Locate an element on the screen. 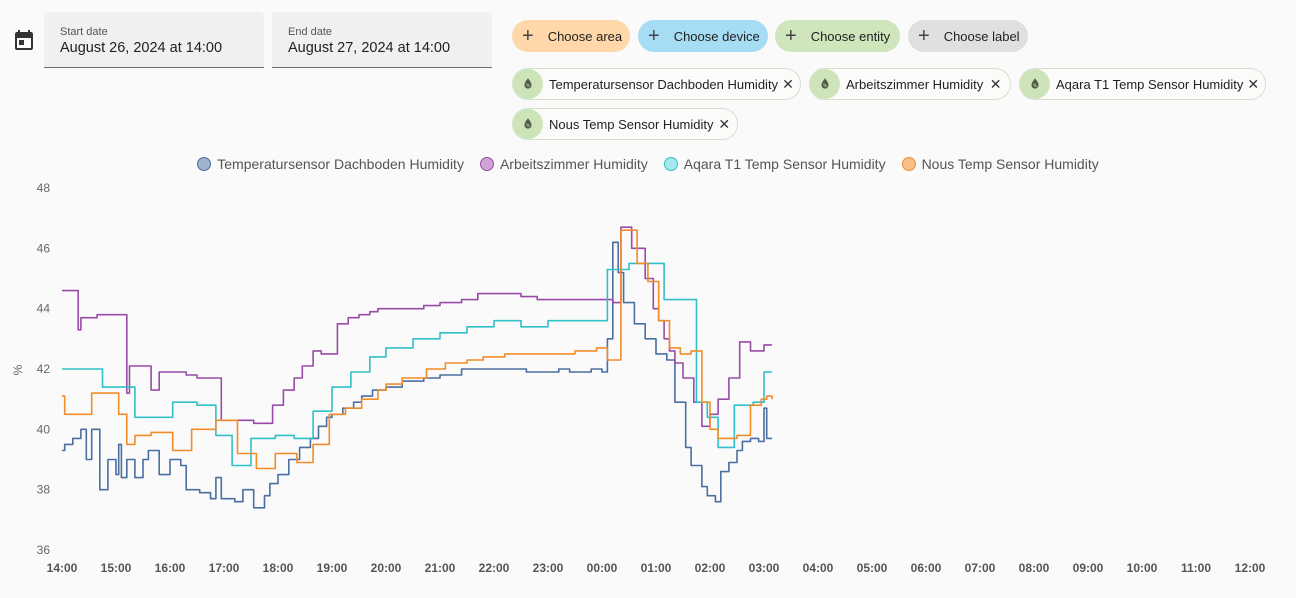 This screenshot has width=1296, height=598. y-axis-label: % is located at coordinates (18, 369).